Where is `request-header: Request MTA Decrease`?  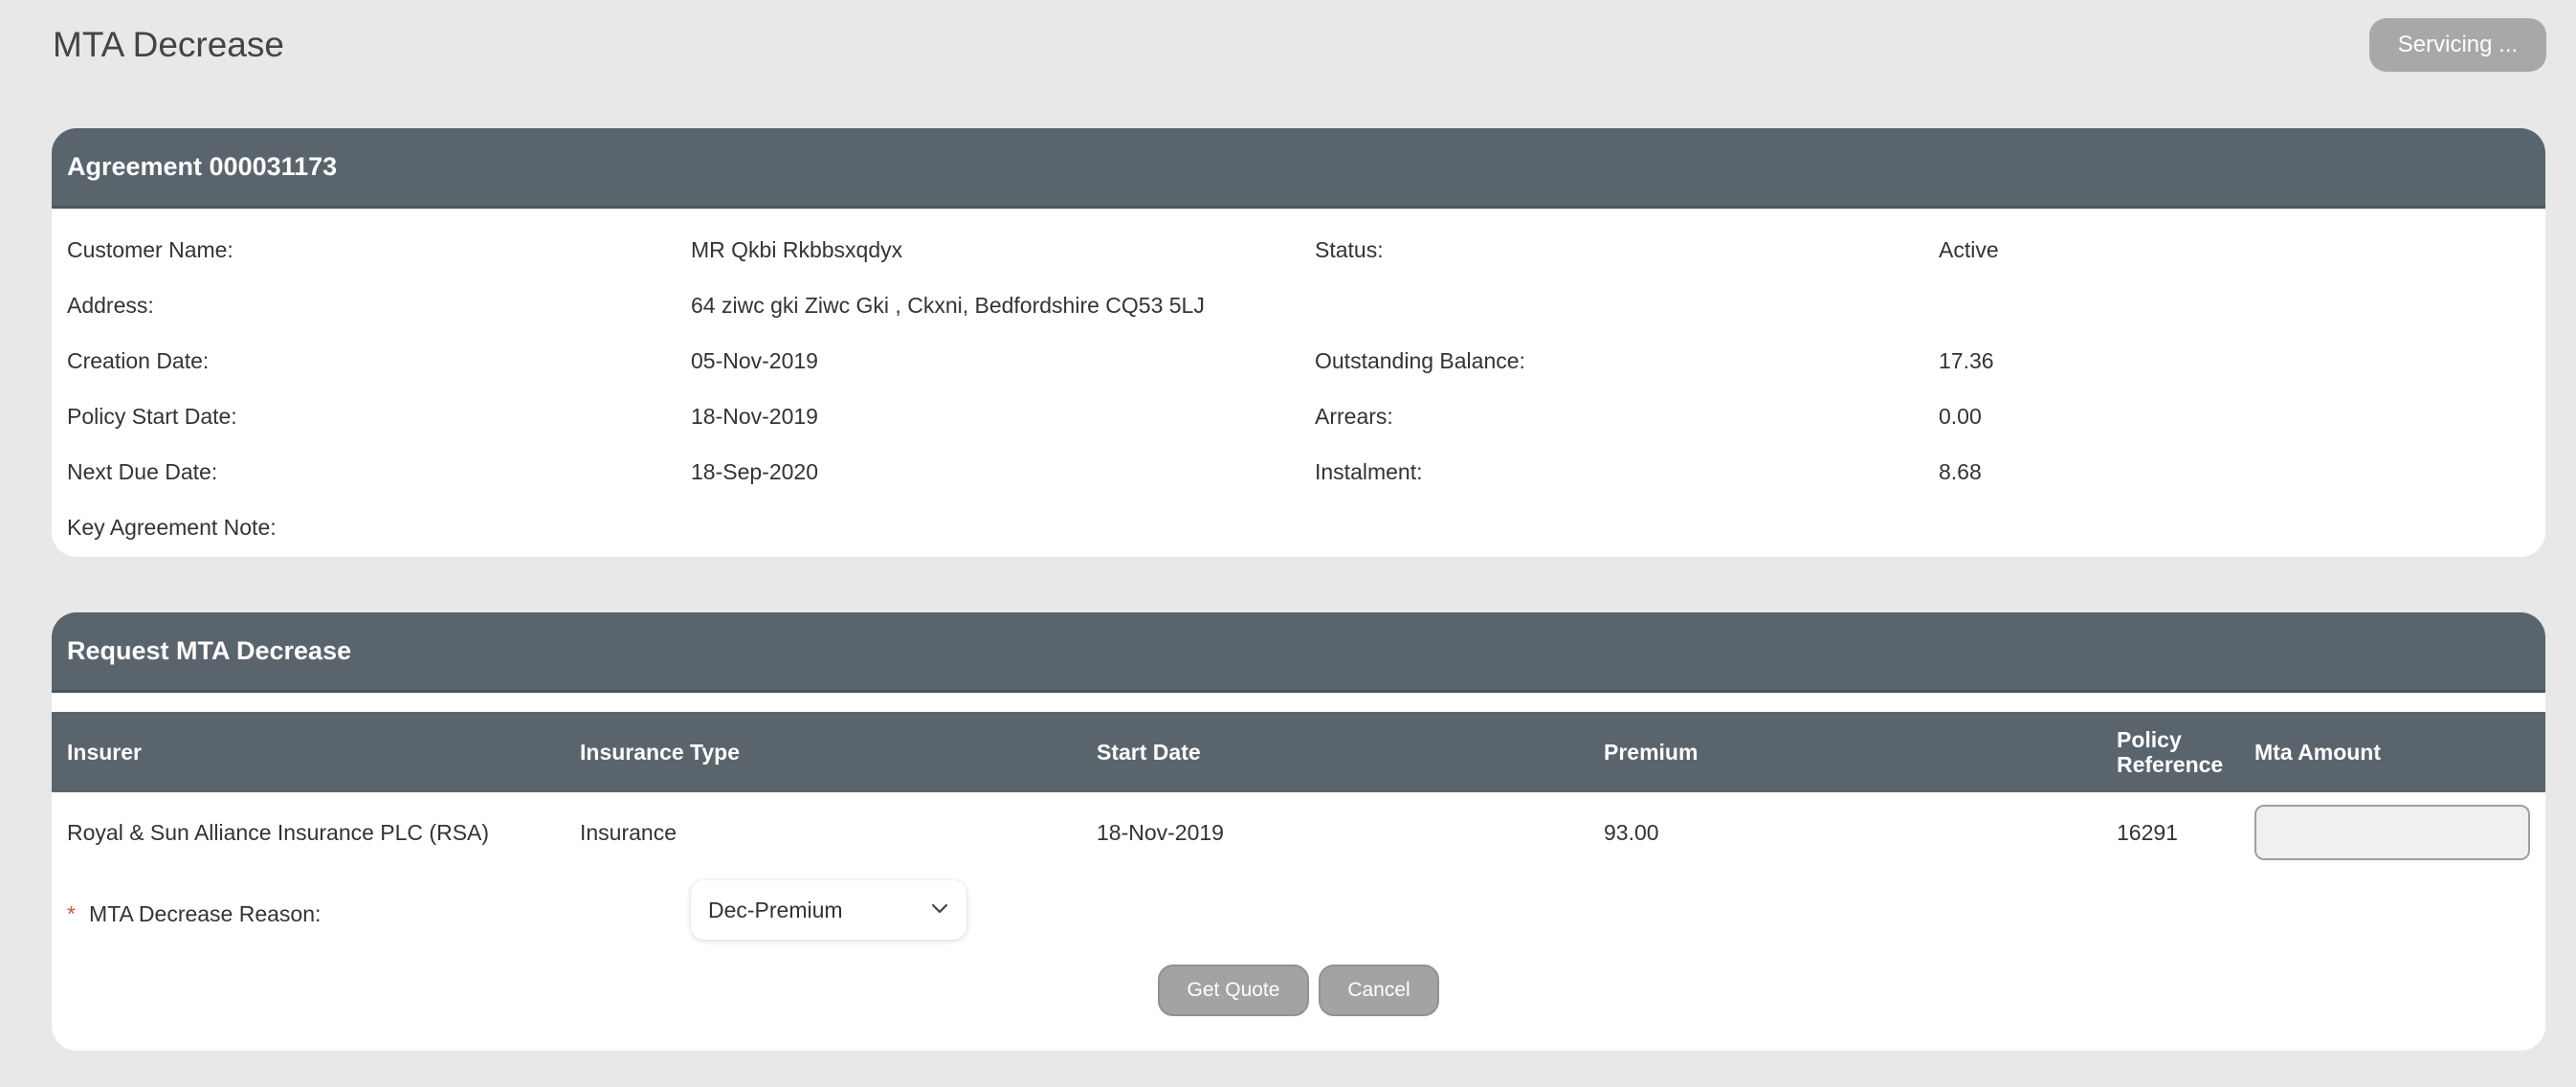
request-header: Request MTA Decrease is located at coordinates (1298, 653).